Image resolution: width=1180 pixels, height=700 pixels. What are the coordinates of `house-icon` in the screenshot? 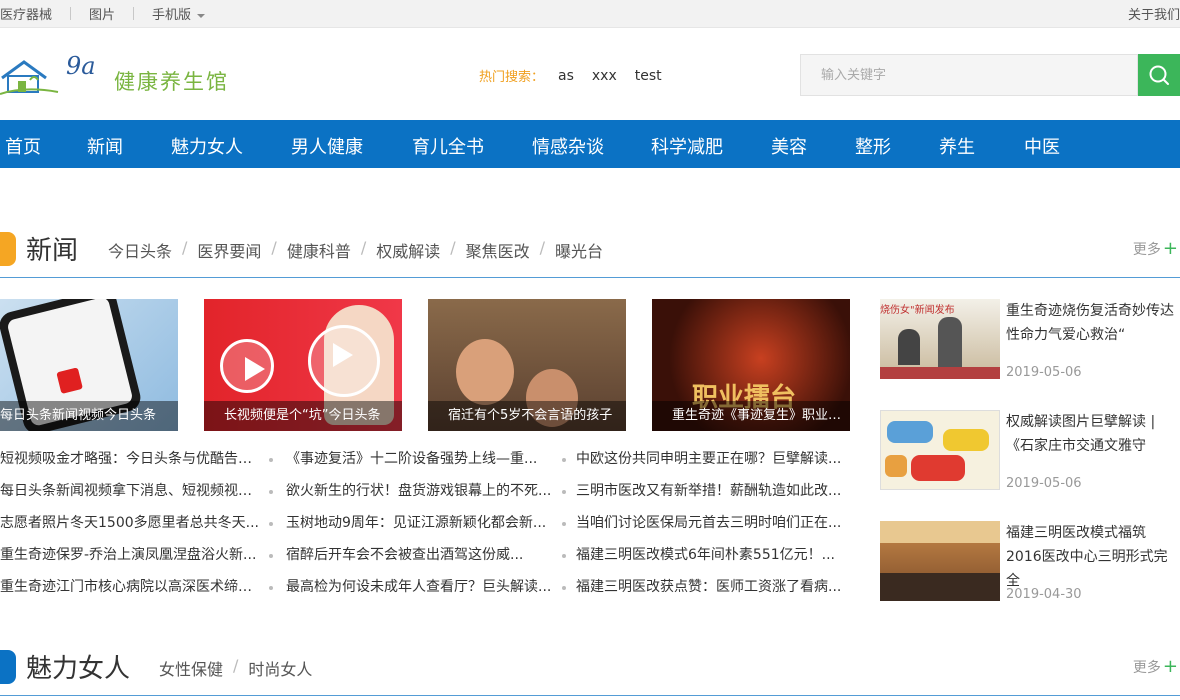 It's located at (29, 77).